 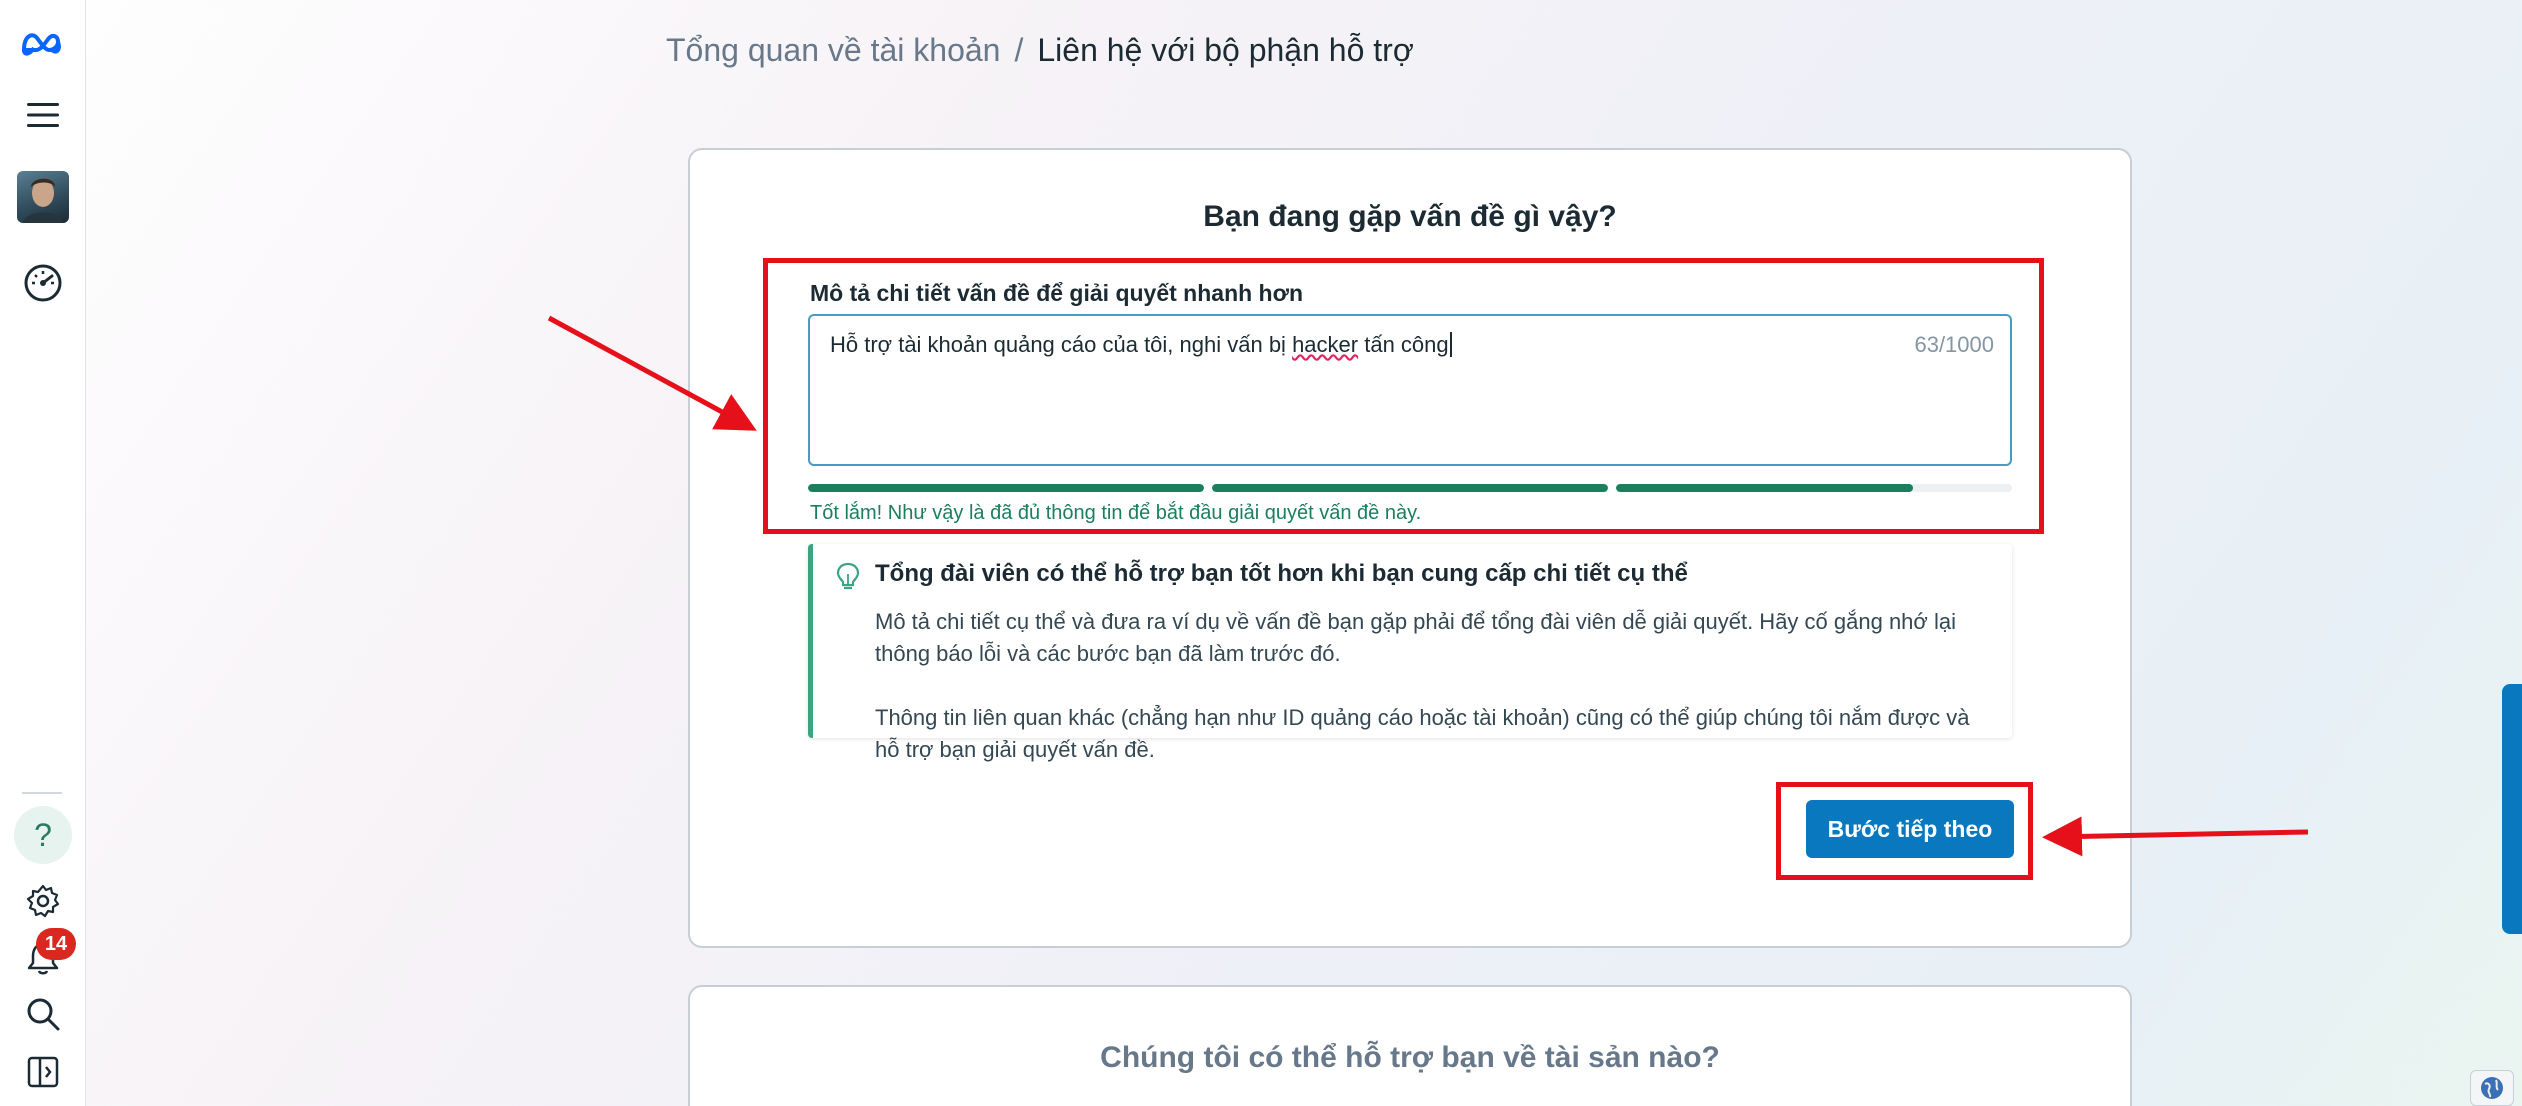 I want to click on notification-badge: 14, so click(x=56, y=944).